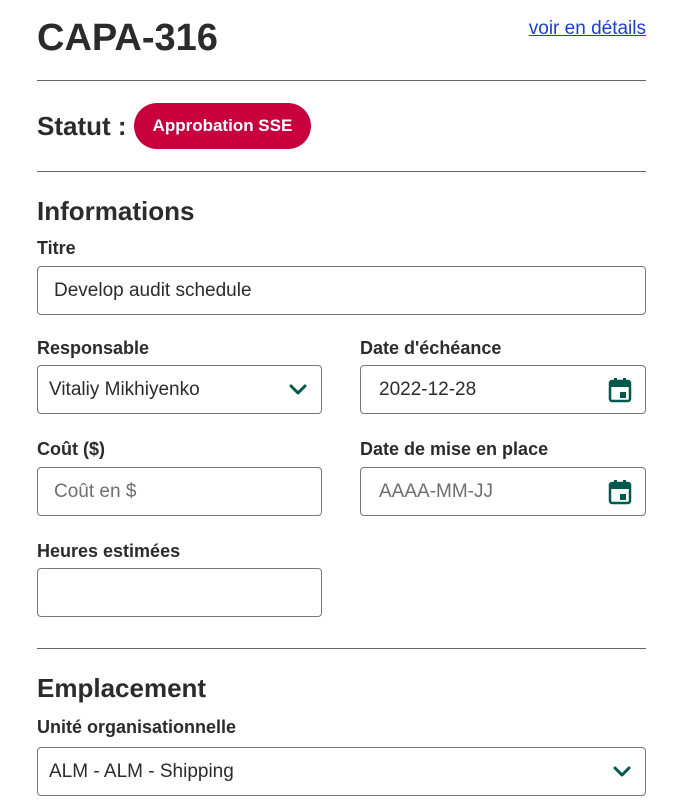 Image resolution: width=687 pixels, height=808 pixels. I want to click on heures-estimees-input, so click(179, 592).